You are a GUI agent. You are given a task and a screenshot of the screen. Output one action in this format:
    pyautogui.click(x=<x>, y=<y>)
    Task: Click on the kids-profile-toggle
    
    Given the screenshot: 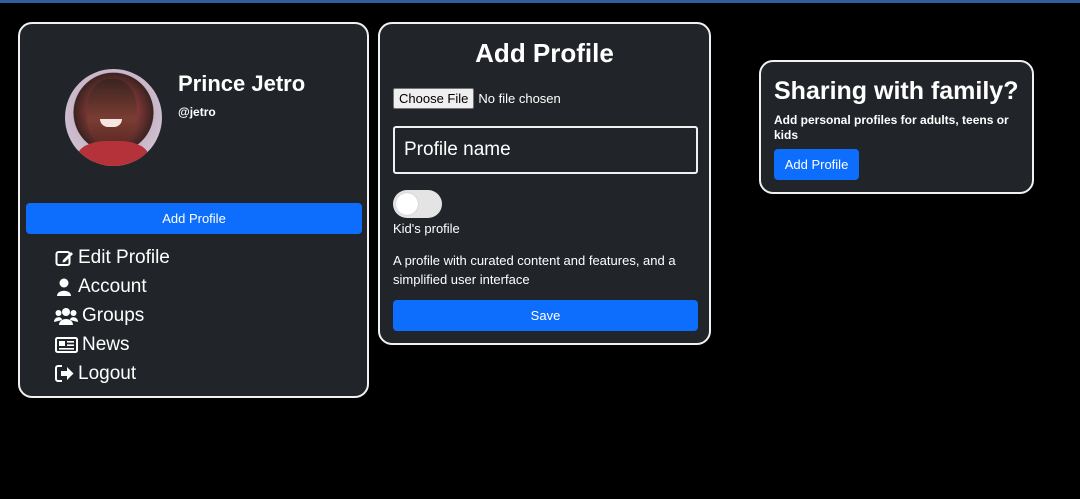 What is the action you would take?
    pyautogui.click(x=417, y=204)
    